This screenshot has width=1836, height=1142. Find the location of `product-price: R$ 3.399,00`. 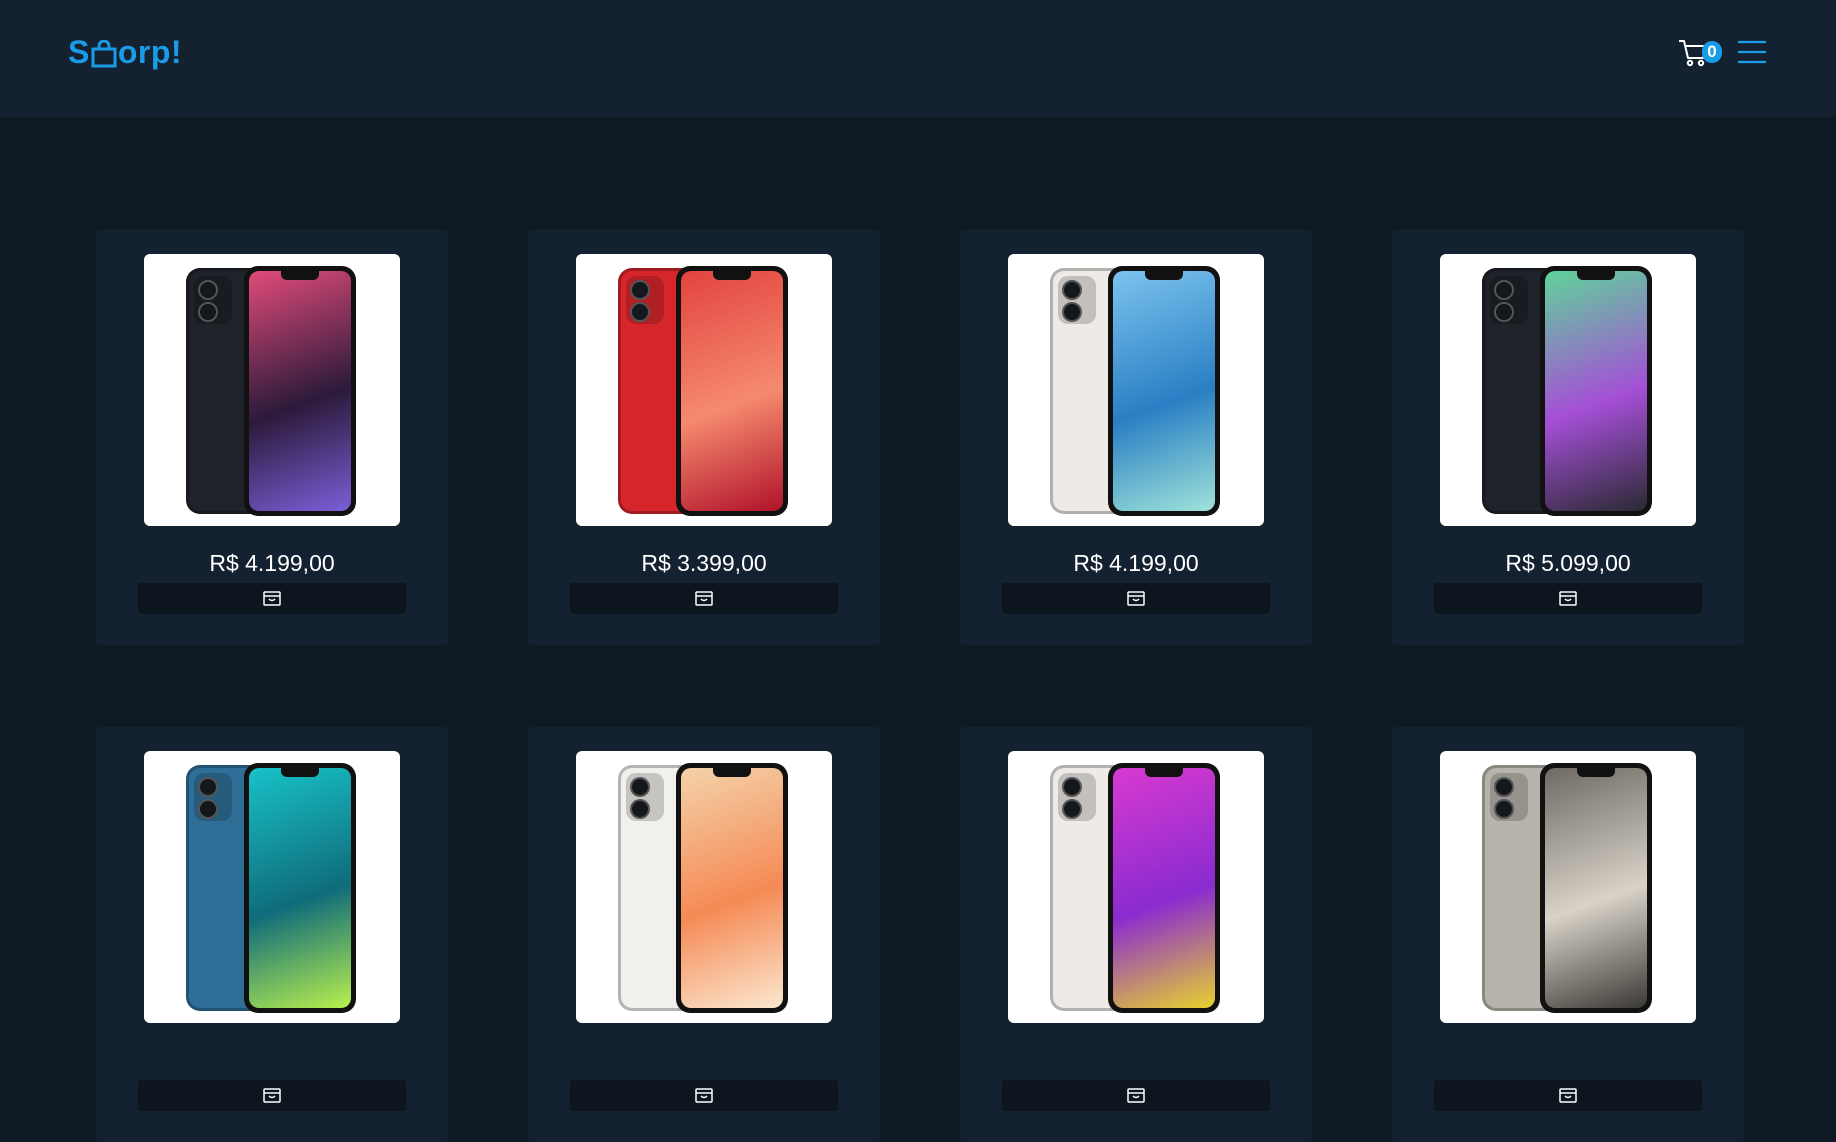

product-price: R$ 3.399,00 is located at coordinates (704, 563).